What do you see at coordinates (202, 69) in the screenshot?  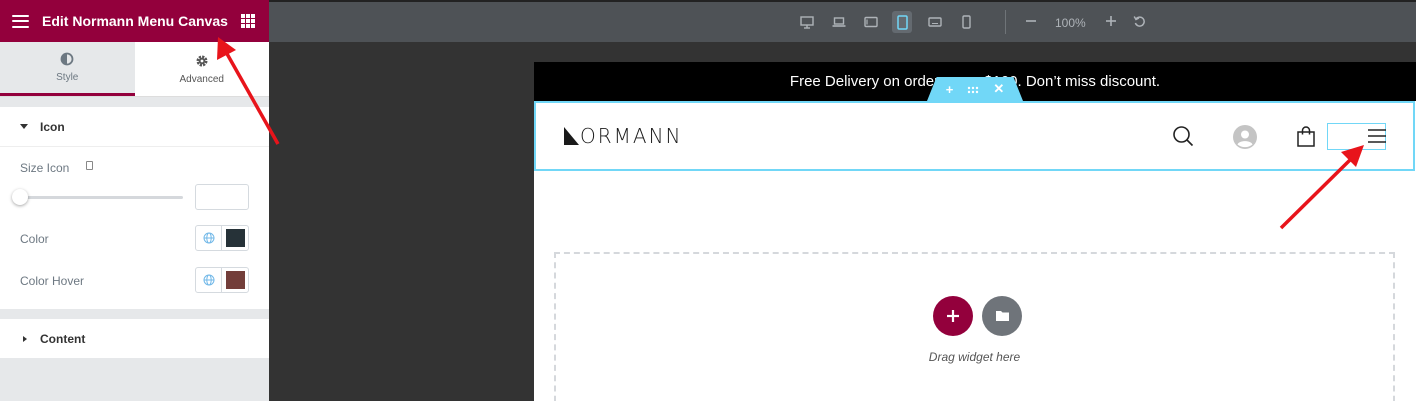 I see `tab-advanced: Advanced` at bounding box center [202, 69].